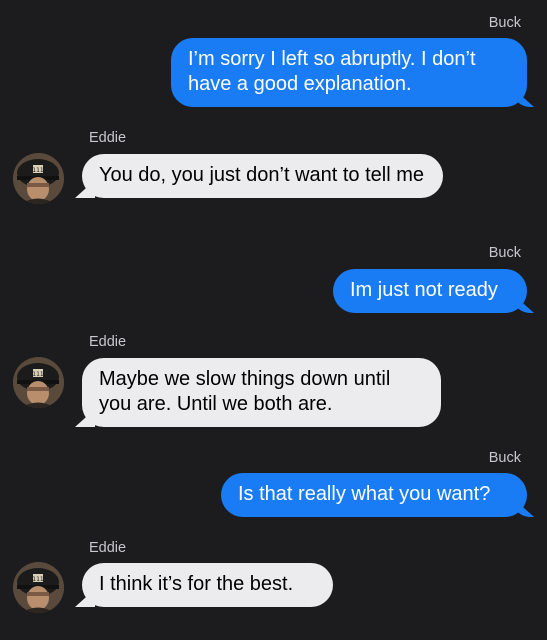 The height and width of the screenshot is (640, 547). What do you see at coordinates (207, 585) in the screenshot?
I see `incoming-message-bubble: I think it’s for the best.` at bounding box center [207, 585].